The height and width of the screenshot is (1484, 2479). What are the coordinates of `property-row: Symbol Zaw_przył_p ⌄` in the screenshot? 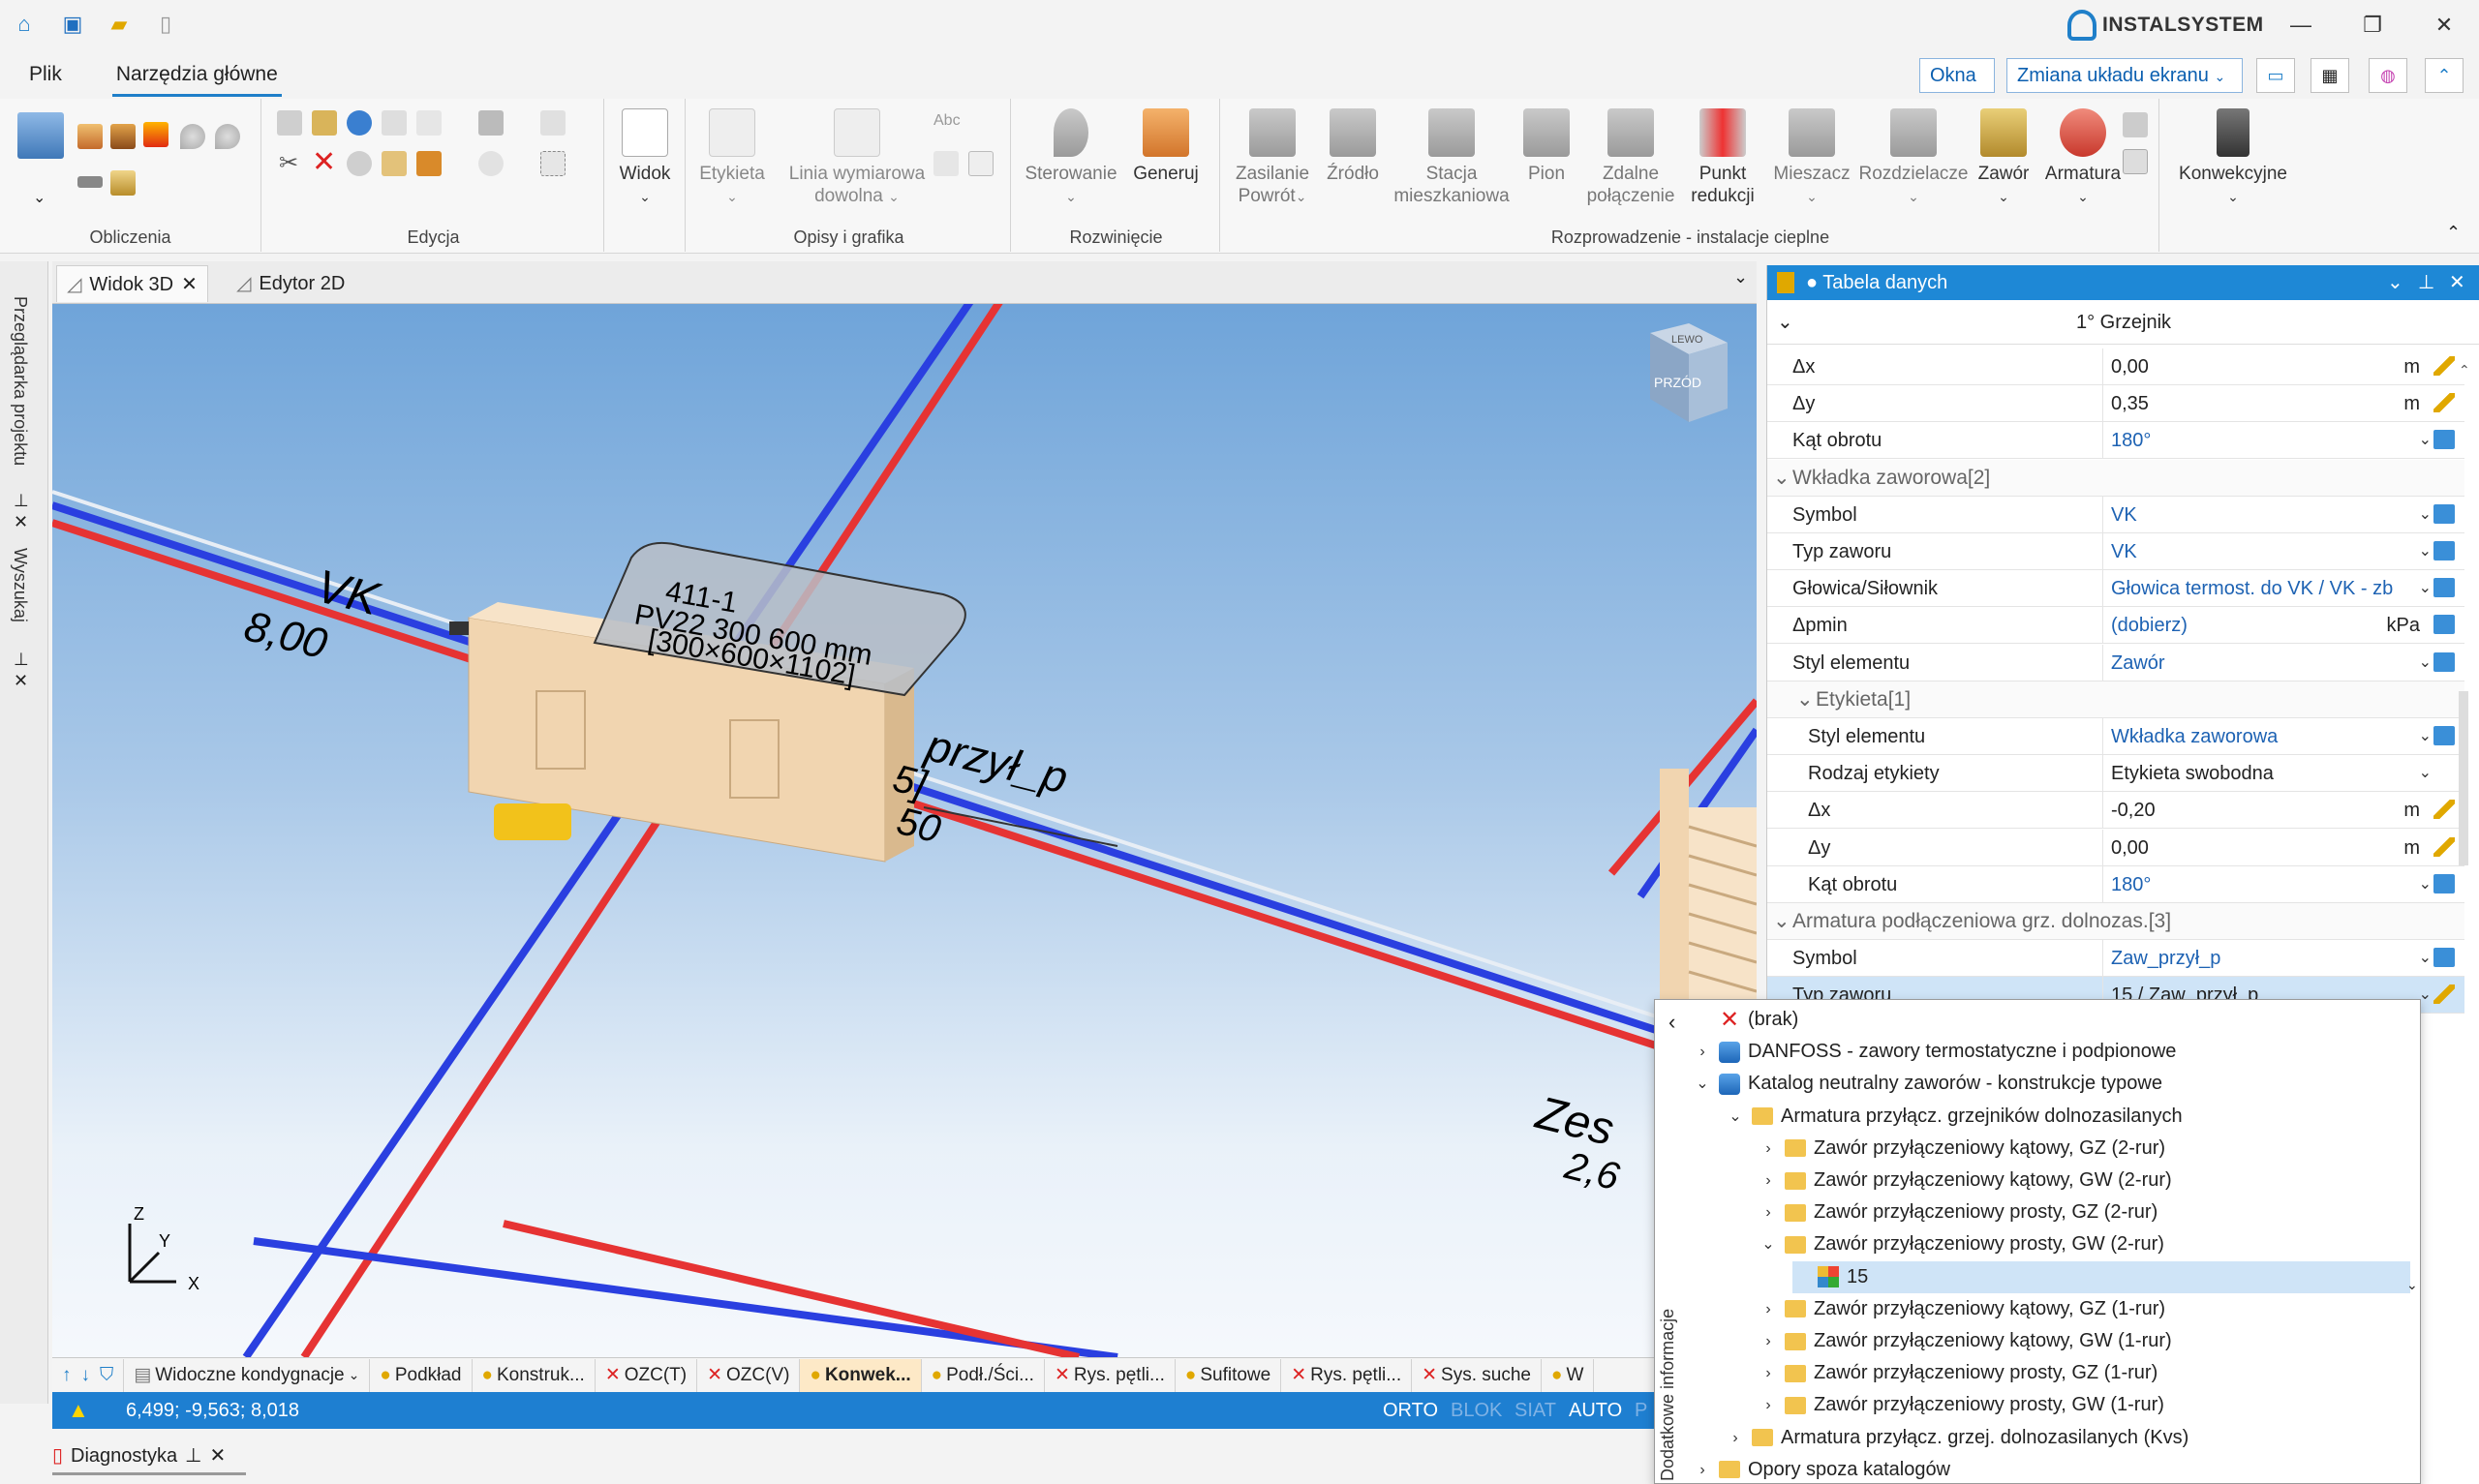 It's located at (2115, 959).